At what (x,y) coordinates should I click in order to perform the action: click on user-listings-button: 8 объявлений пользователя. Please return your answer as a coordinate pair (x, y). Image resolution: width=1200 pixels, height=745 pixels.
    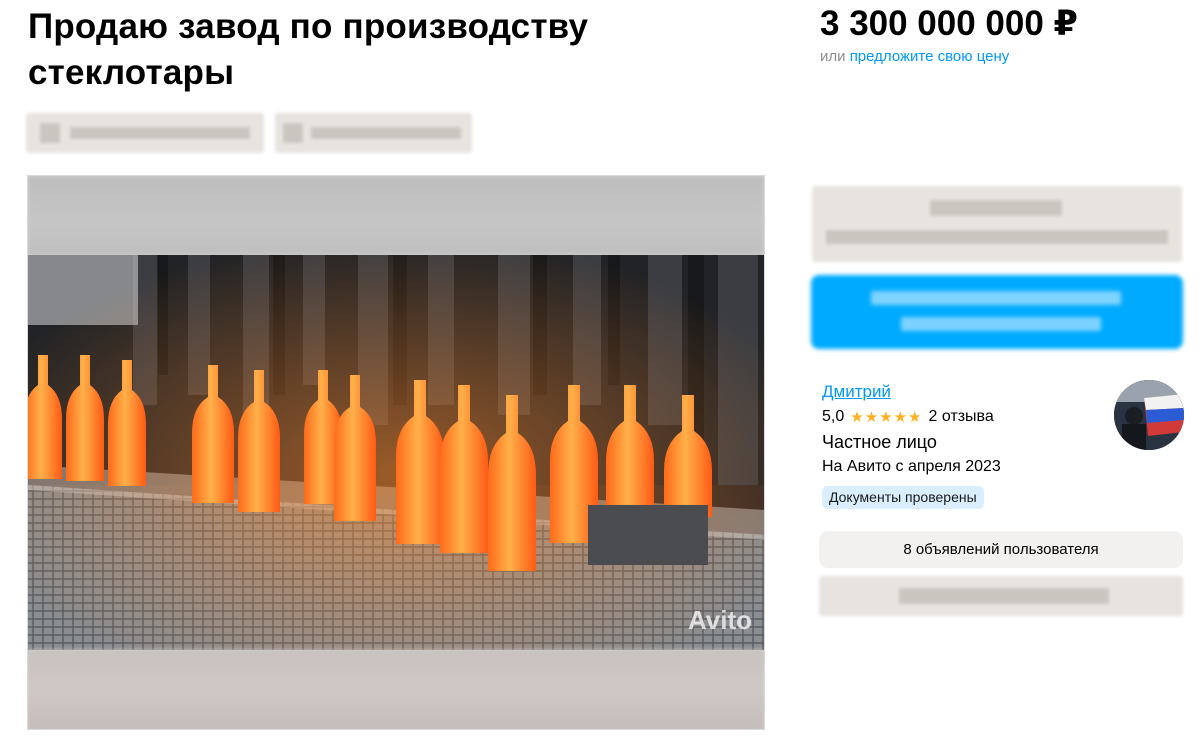
    Looking at the image, I should click on (1001, 549).